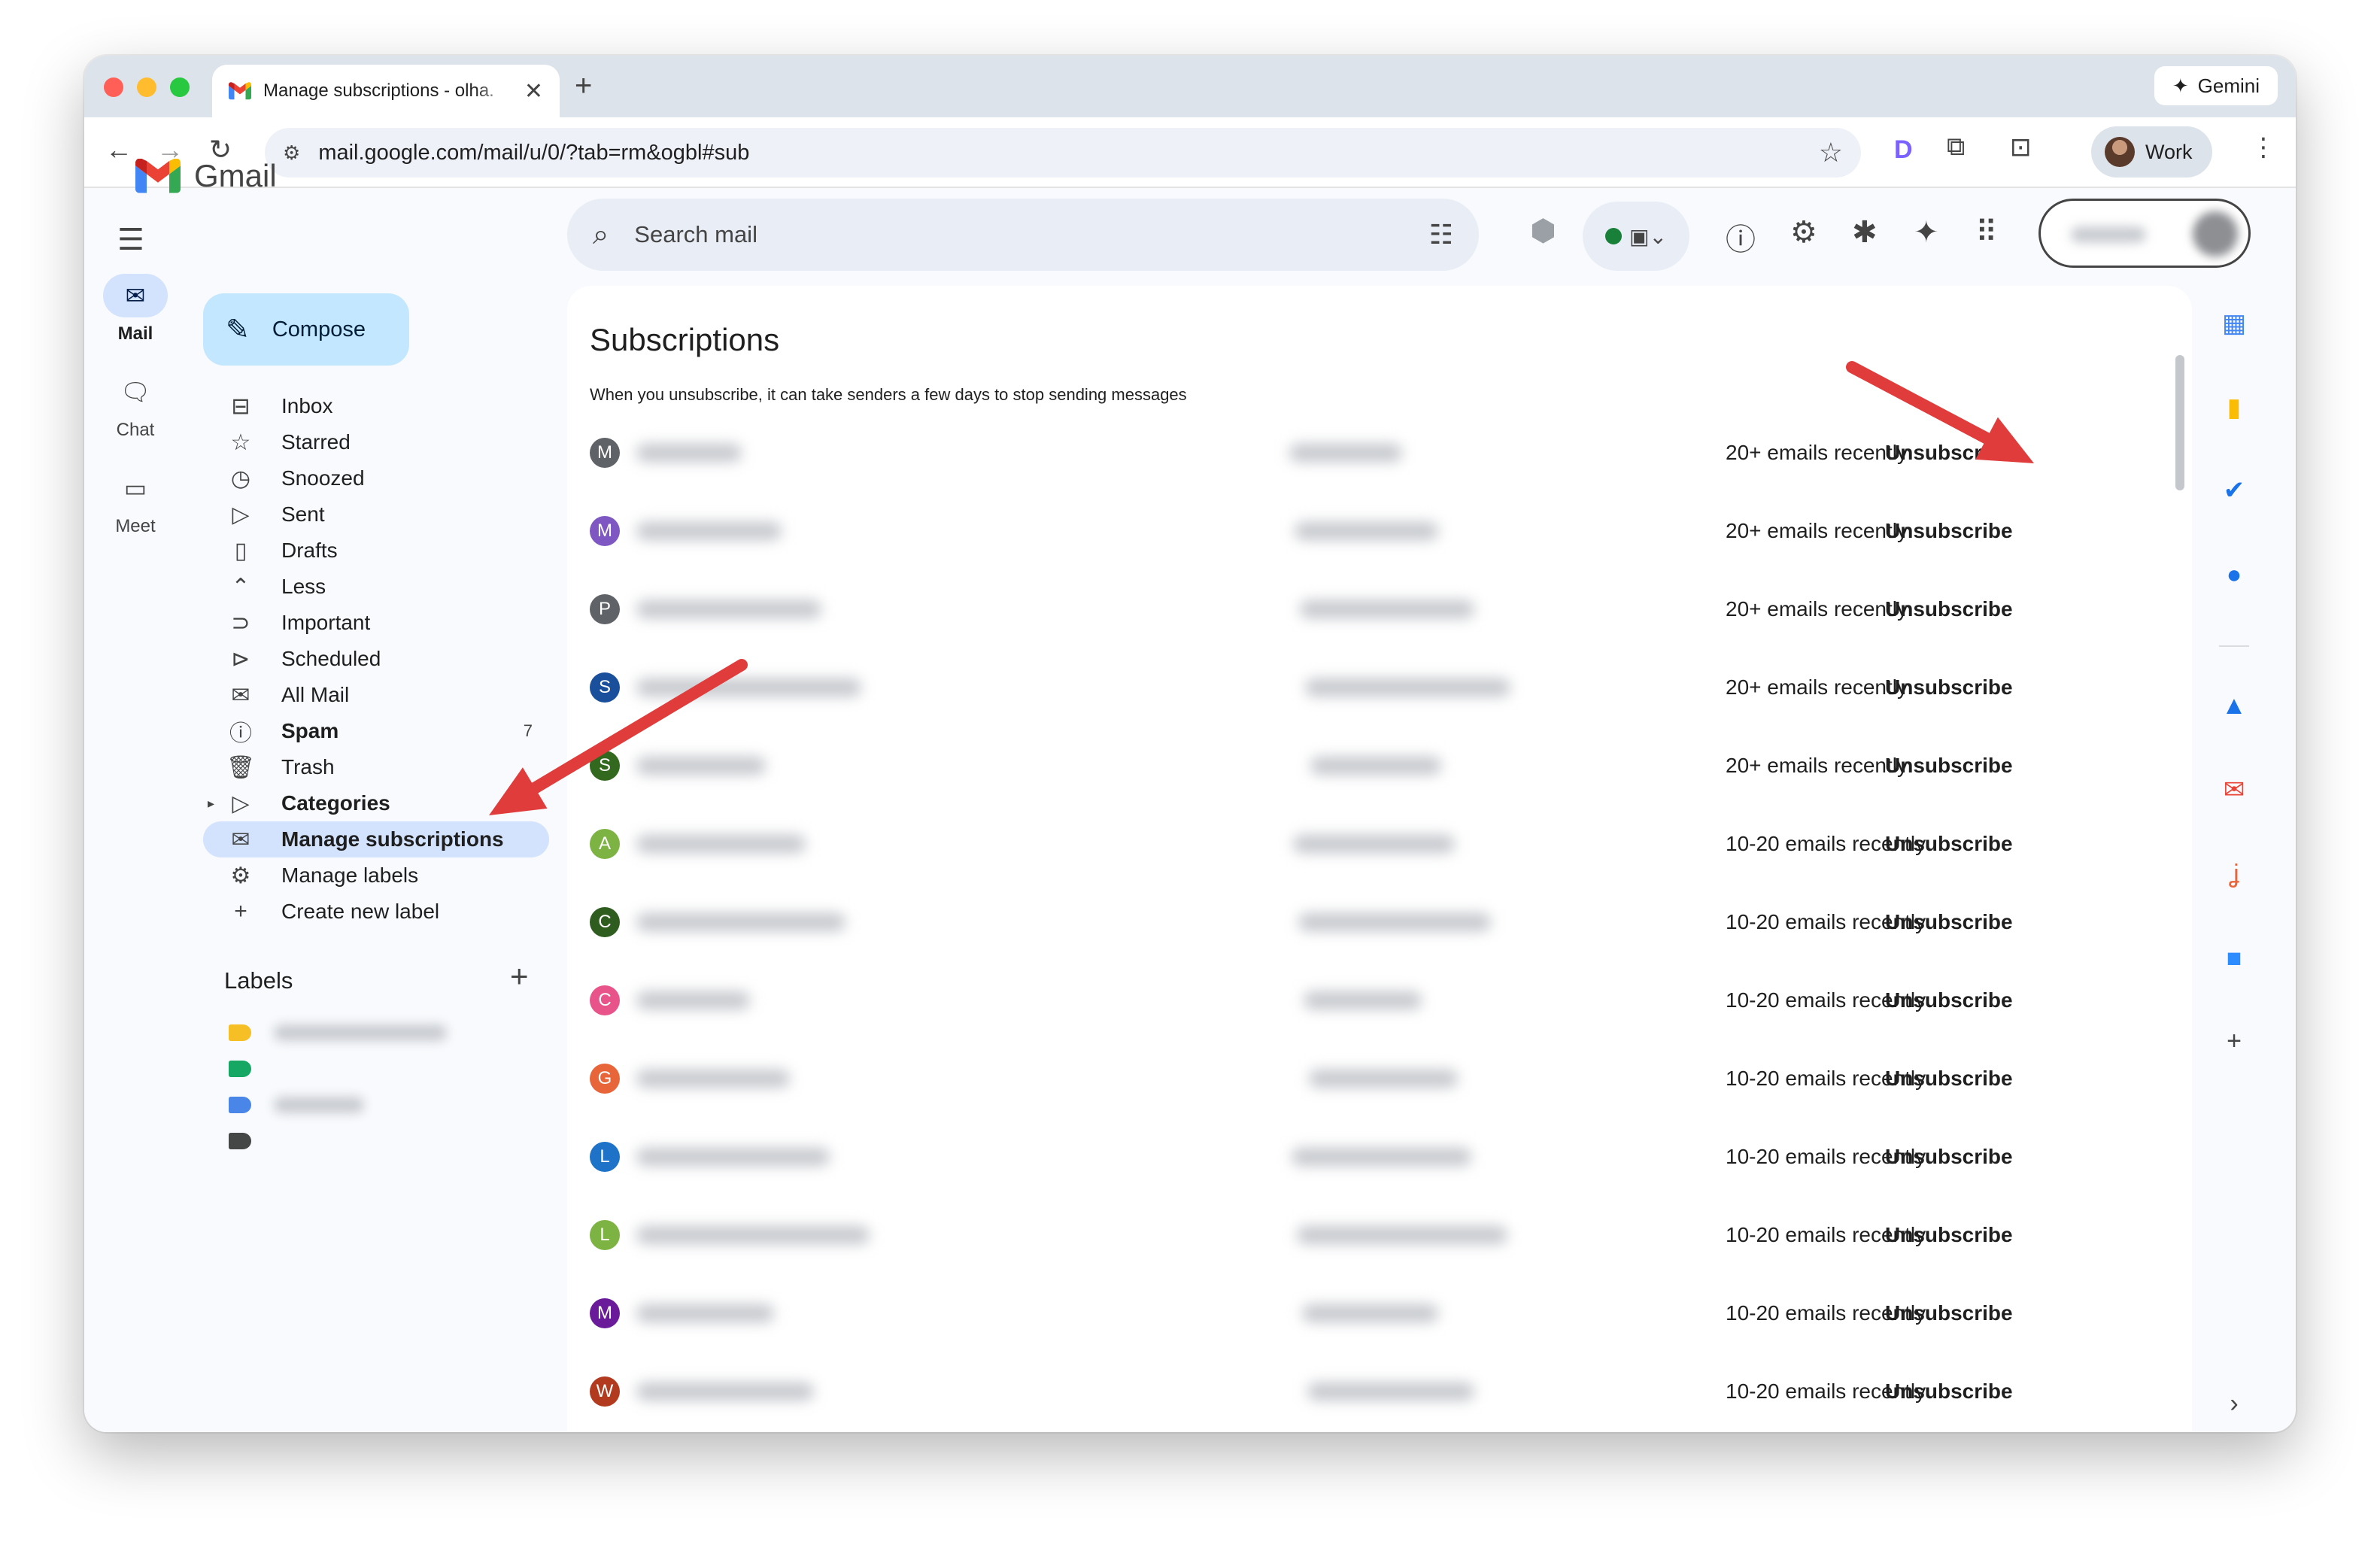  I want to click on calendar-icon: ▦, so click(2234, 323).